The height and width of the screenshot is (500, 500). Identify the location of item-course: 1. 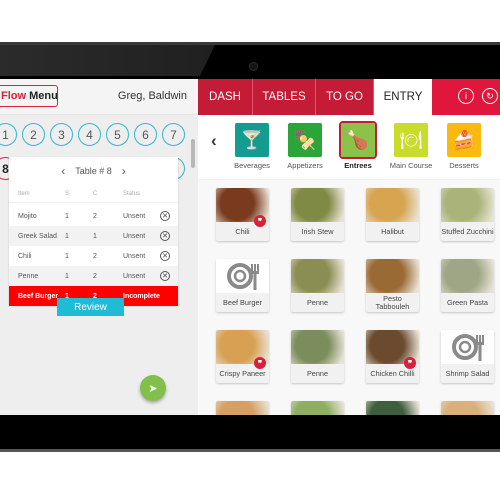
(95, 236).